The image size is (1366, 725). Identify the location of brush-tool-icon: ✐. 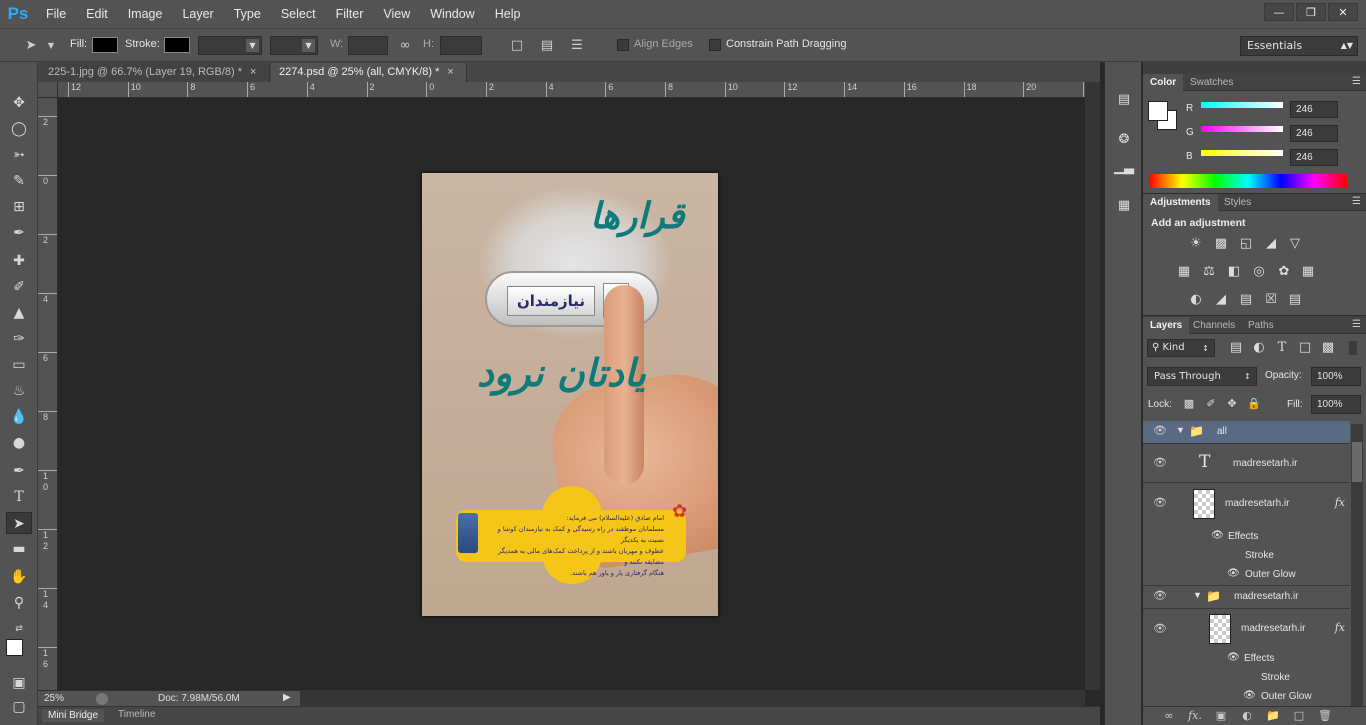
(19, 287).